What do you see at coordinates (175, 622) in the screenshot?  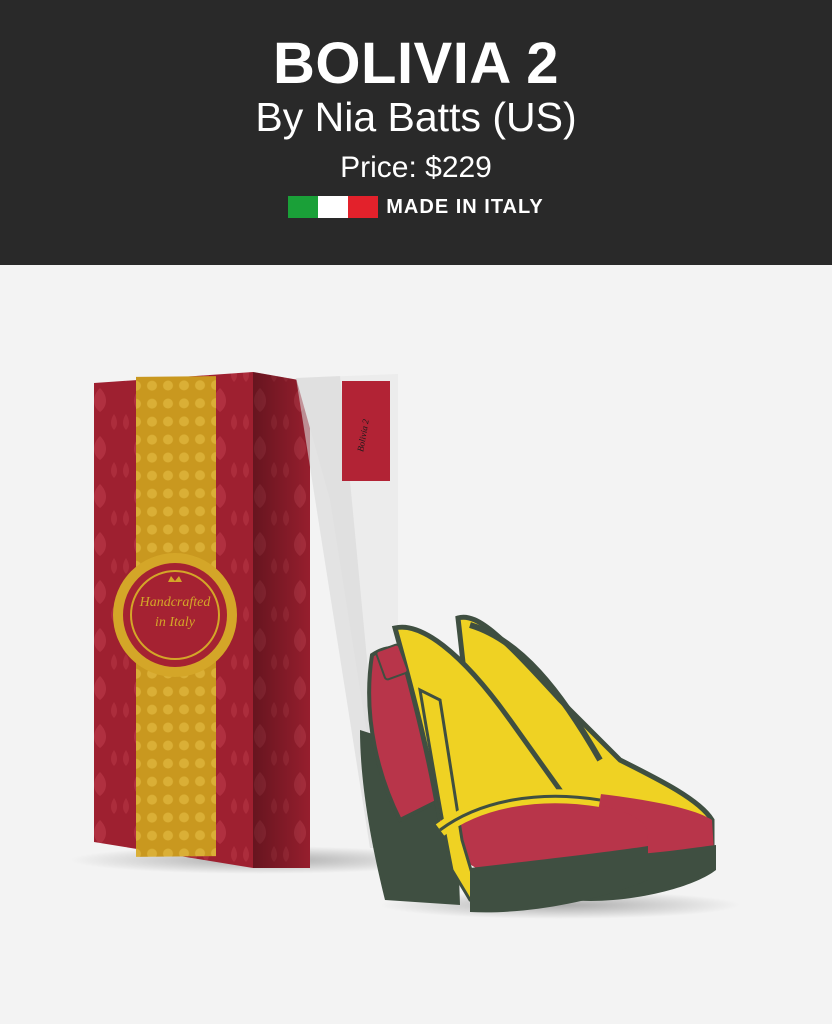 I see `seal-text: in Italy` at bounding box center [175, 622].